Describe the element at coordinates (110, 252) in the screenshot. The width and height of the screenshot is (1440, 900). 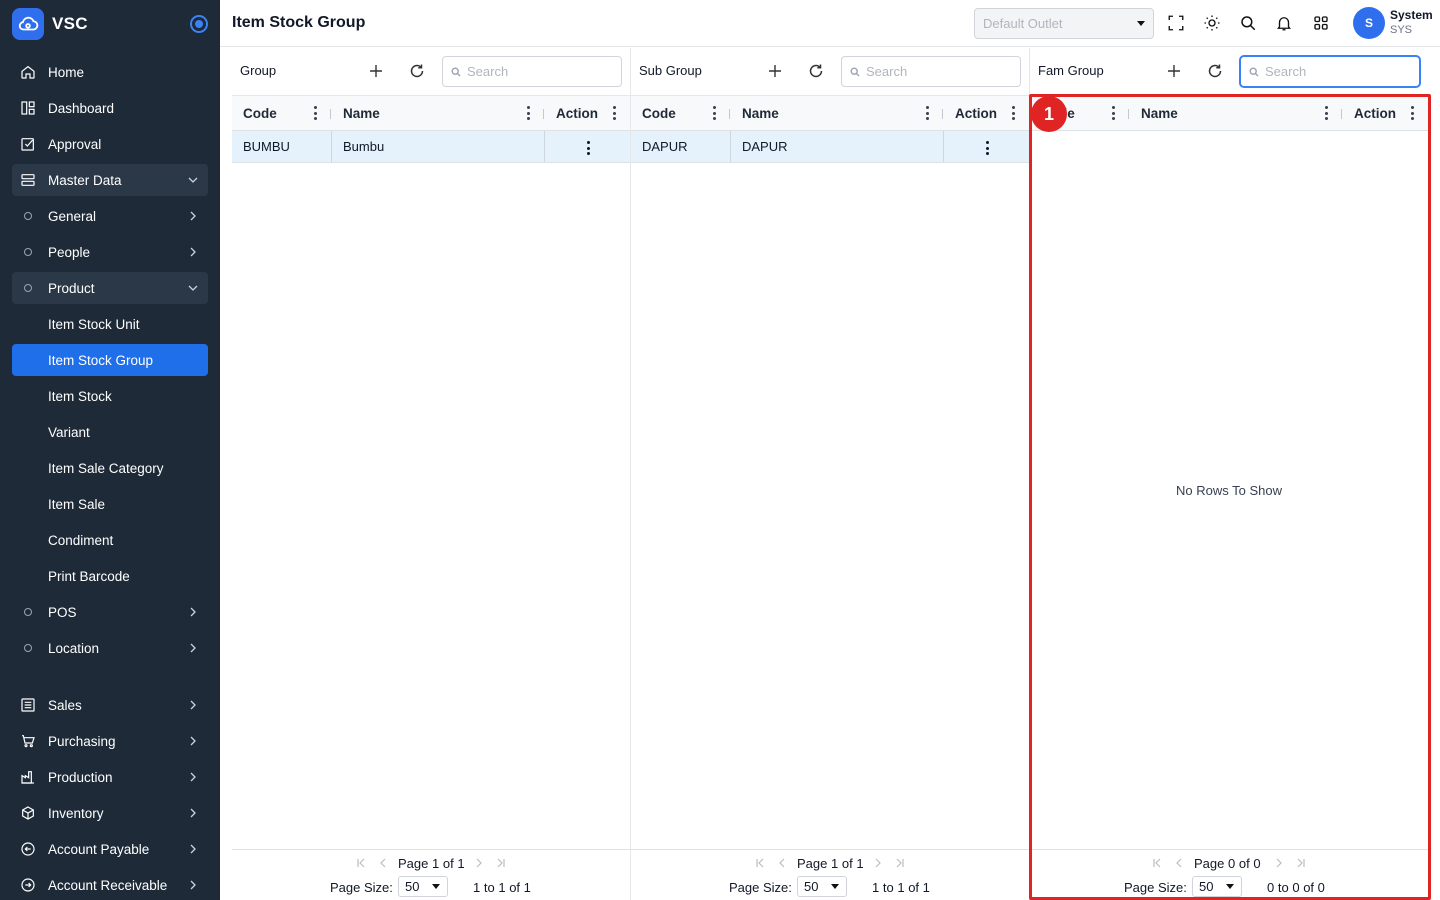
I see `sidebar-item-people: People` at that location.